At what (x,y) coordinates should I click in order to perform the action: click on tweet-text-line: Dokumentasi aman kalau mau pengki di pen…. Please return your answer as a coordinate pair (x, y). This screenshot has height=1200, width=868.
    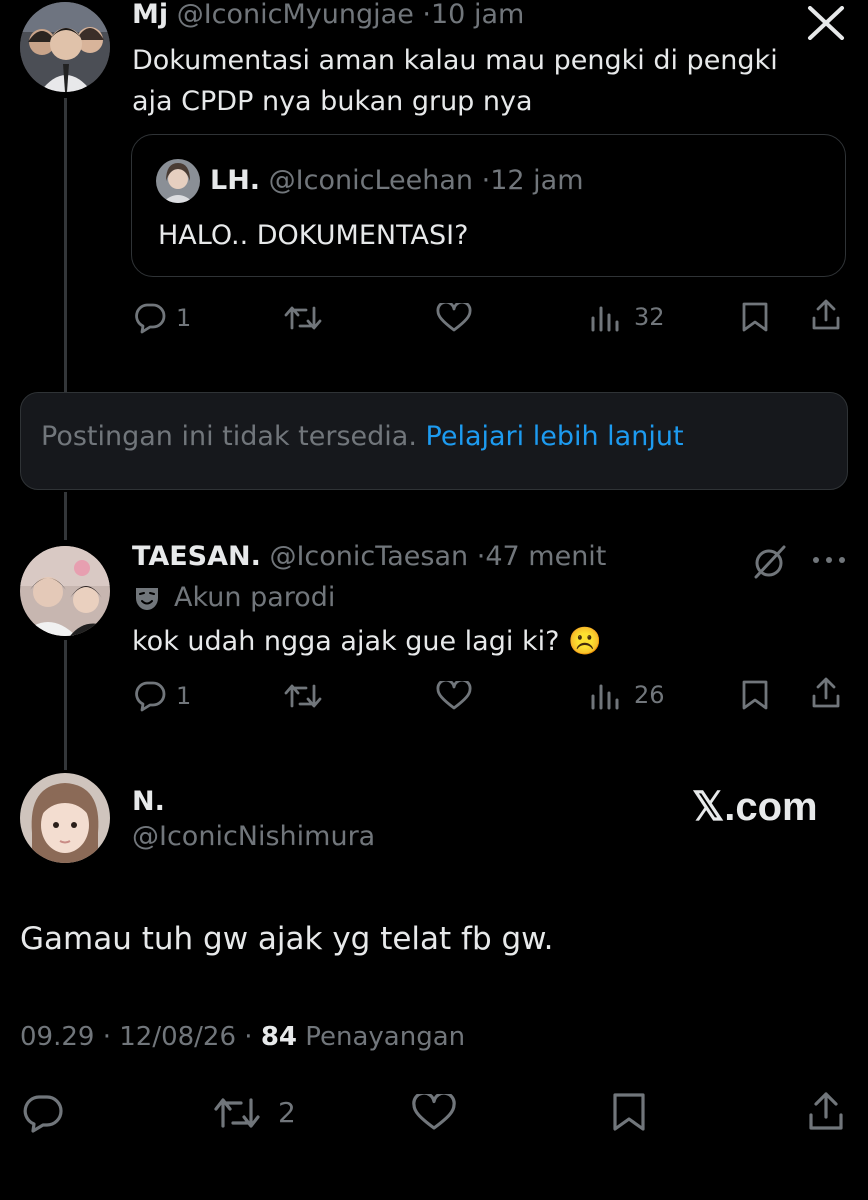
    Looking at the image, I should click on (455, 60).